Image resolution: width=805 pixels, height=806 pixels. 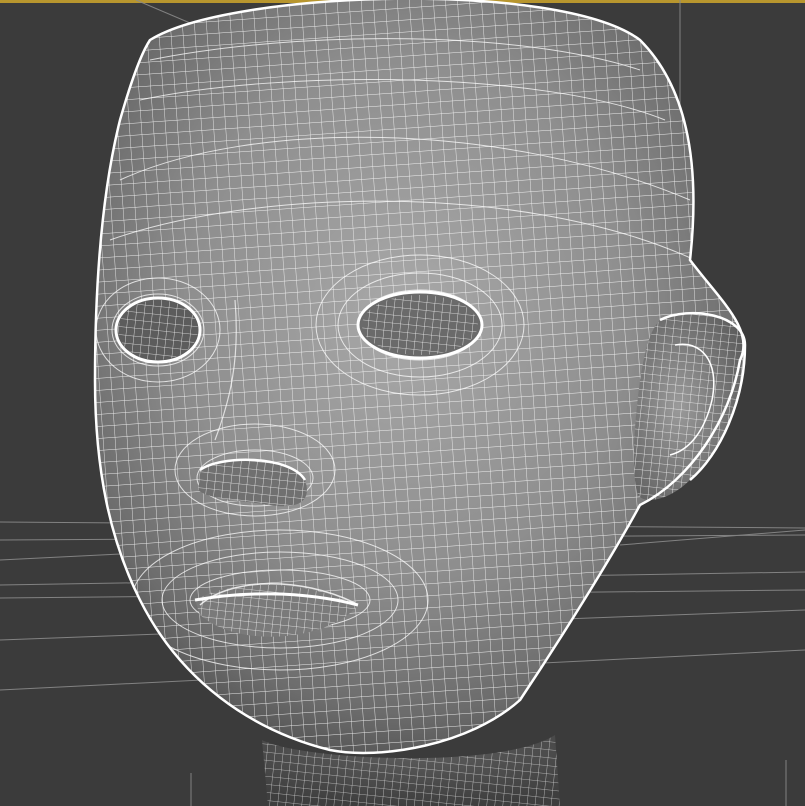 I want to click on right-eye, so click(x=420, y=325).